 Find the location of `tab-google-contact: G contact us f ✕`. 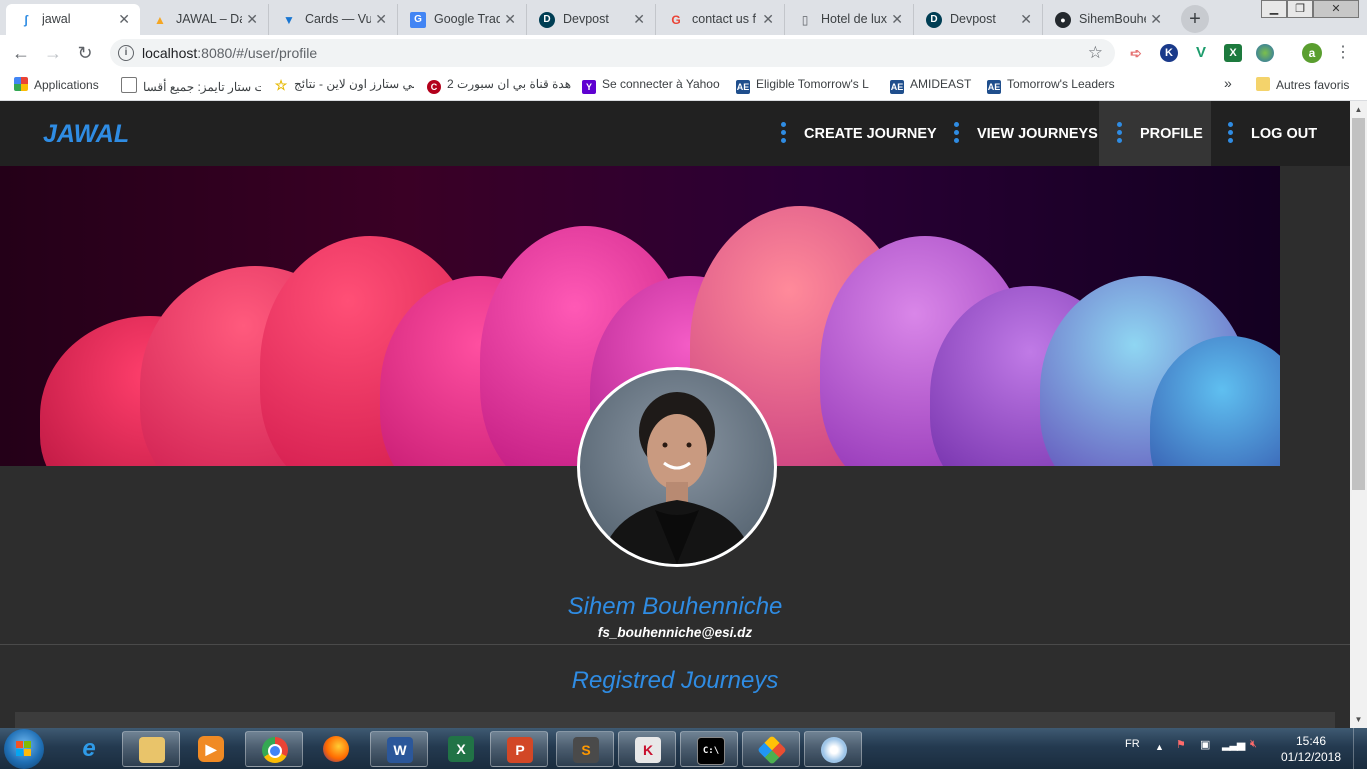

tab-google-contact: G contact us f ✕ is located at coordinates (720, 19).